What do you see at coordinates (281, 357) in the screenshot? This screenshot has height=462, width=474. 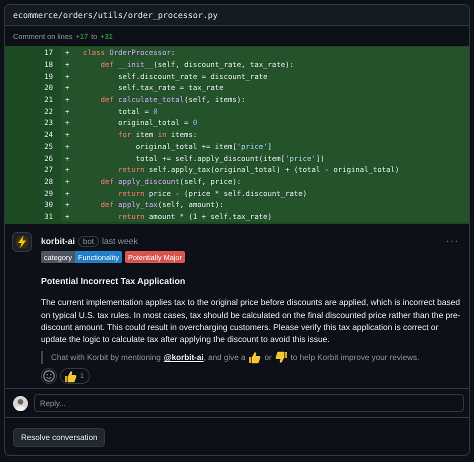 I see `thumbs-down-icon` at bounding box center [281, 357].